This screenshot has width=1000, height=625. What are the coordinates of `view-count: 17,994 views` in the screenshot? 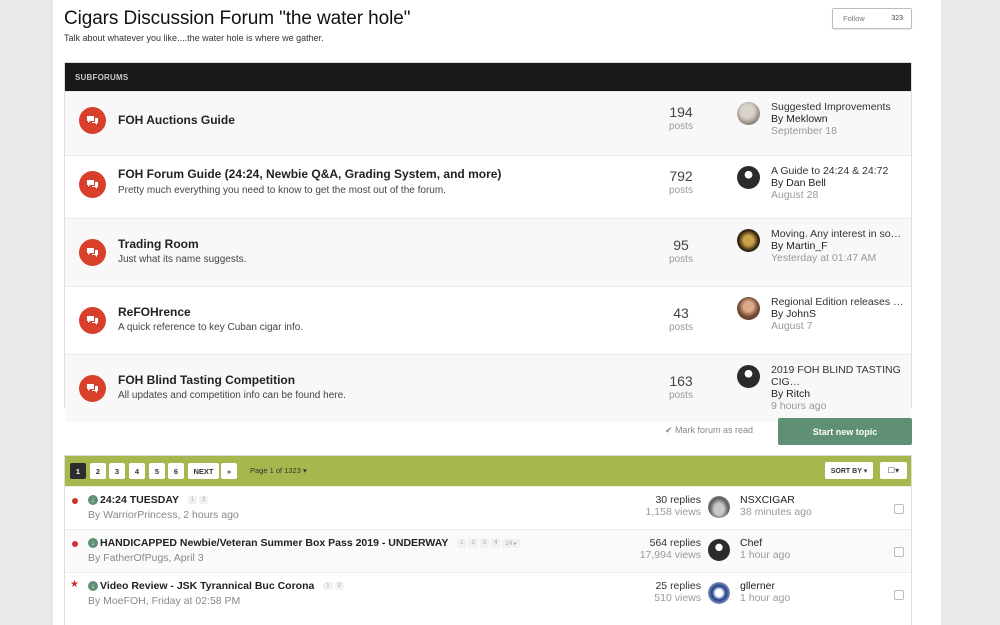 It's located at (670, 555).